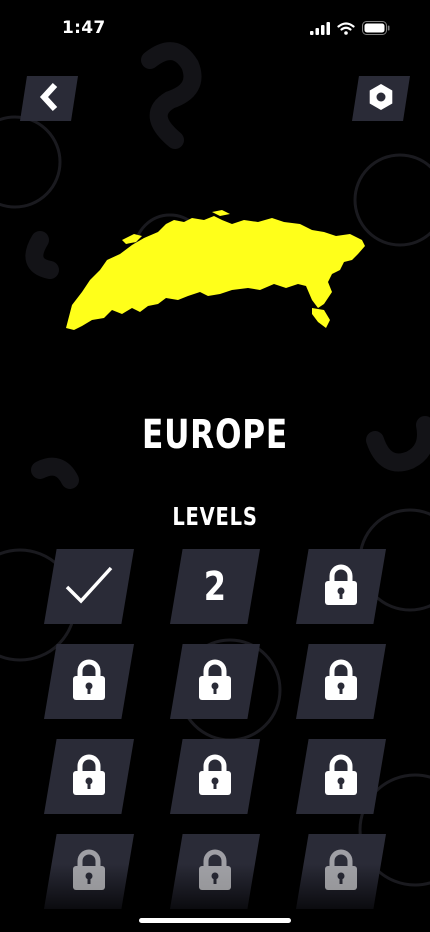 This screenshot has height=932, width=430. What do you see at coordinates (215, 435) in the screenshot?
I see `region-title: EUROPE` at bounding box center [215, 435].